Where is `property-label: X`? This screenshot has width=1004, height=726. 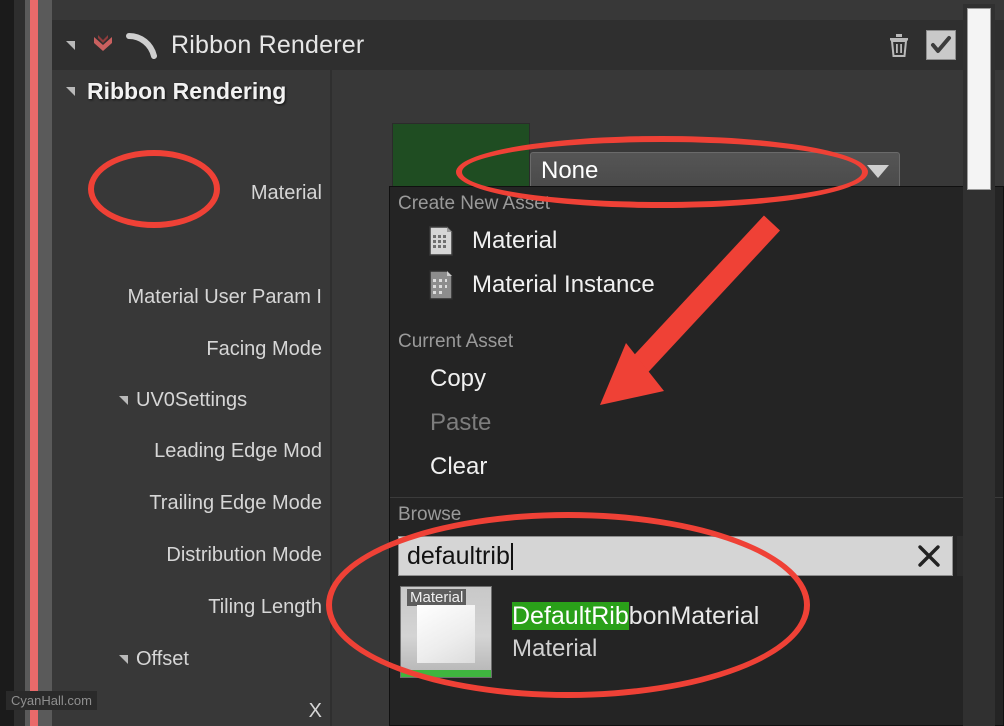
property-label: X is located at coordinates (315, 711).